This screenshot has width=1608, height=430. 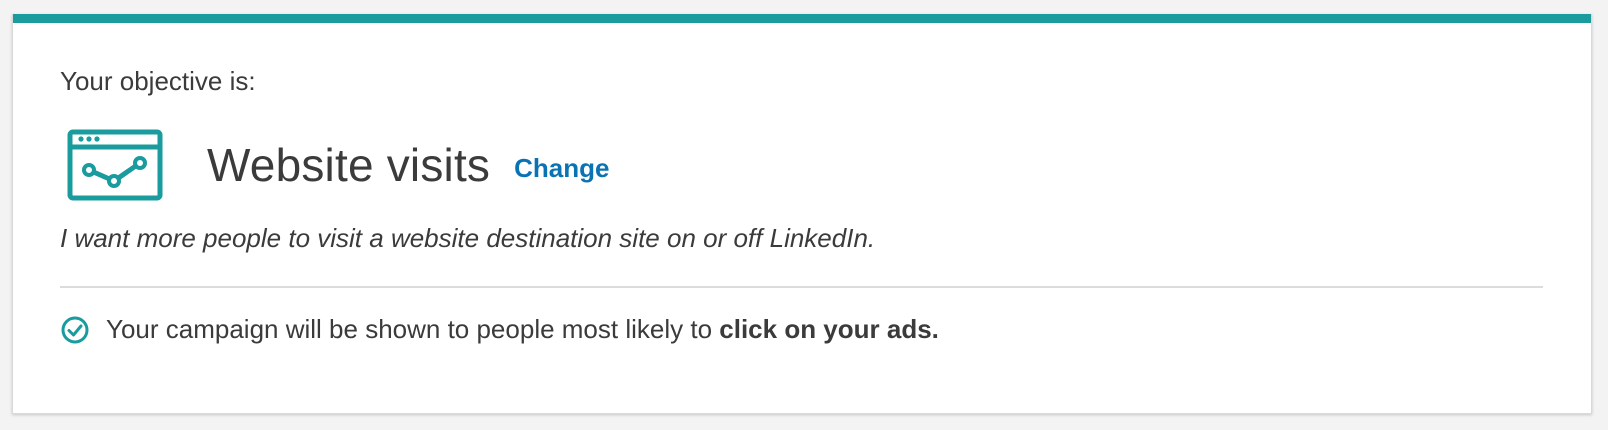 What do you see at coordinates (115, 165) in the screenshot?
I see `website-visits-icon` at bounding box center [115, 165].